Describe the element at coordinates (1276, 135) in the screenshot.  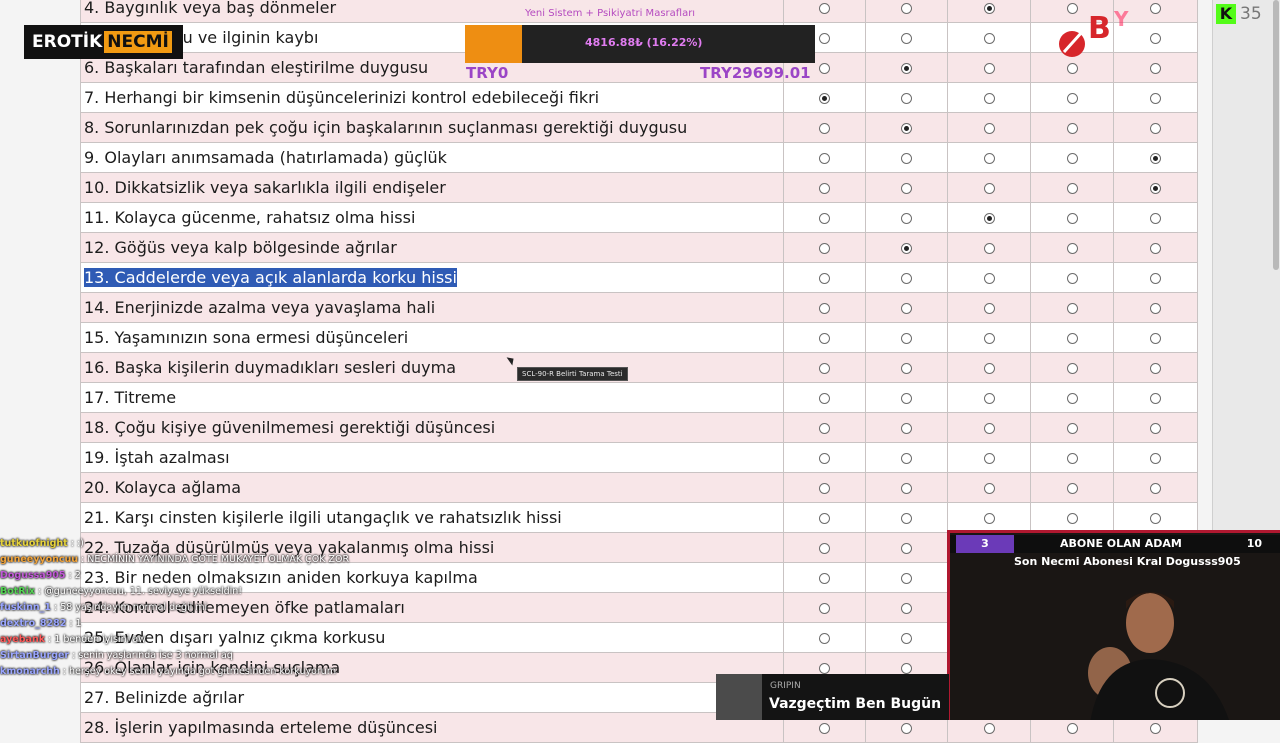
I see `page-scrollbar-thumb` at that location.